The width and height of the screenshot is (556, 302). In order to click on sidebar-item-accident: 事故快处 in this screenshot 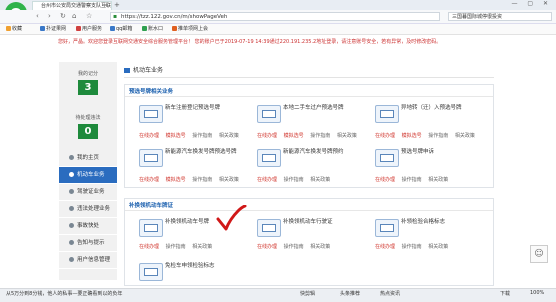, I will do `click(88, 226)`.